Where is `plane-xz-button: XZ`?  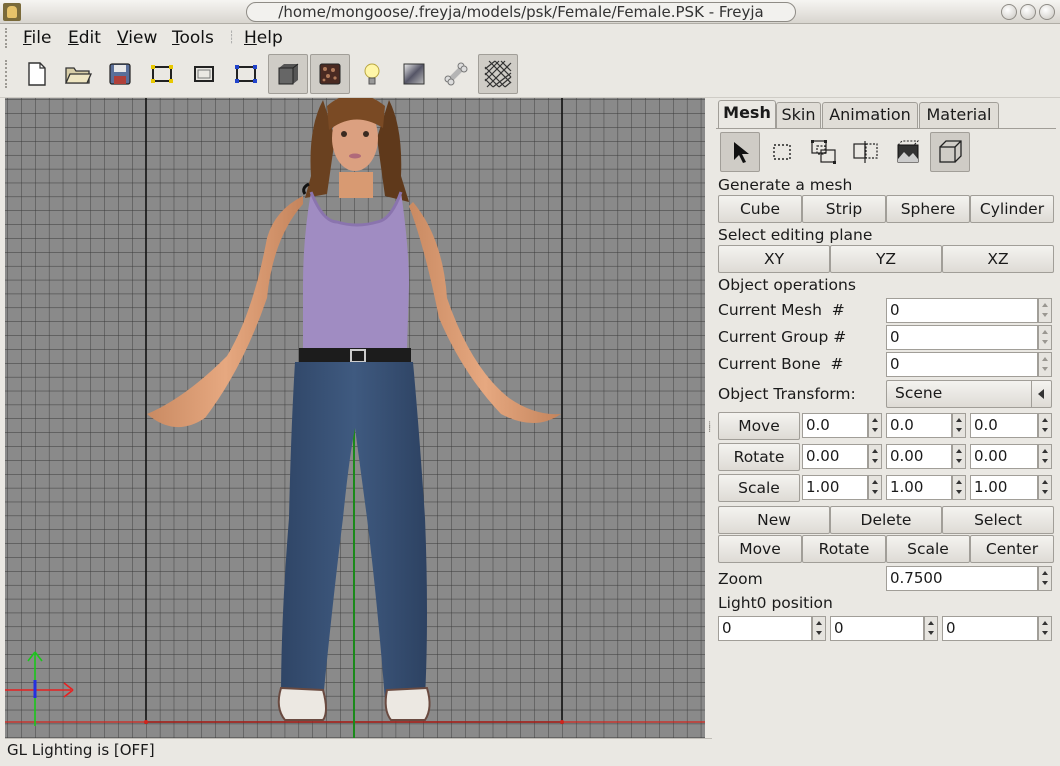
plane-xz-button: XZ is located at coordinates (998, 259).